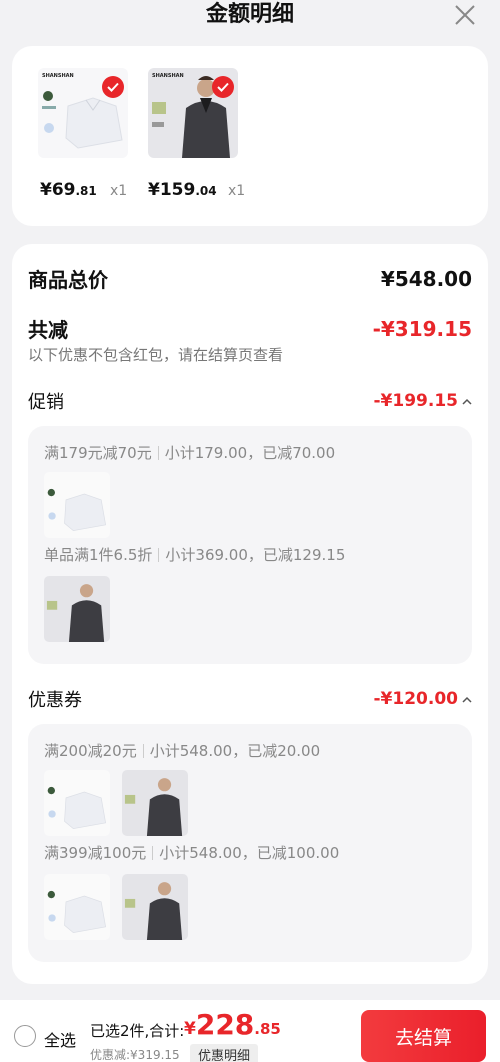 This screenshot has height=1062, width=500. I want to click on rule-name: 单品满1件6.5折, so click(98, 555).